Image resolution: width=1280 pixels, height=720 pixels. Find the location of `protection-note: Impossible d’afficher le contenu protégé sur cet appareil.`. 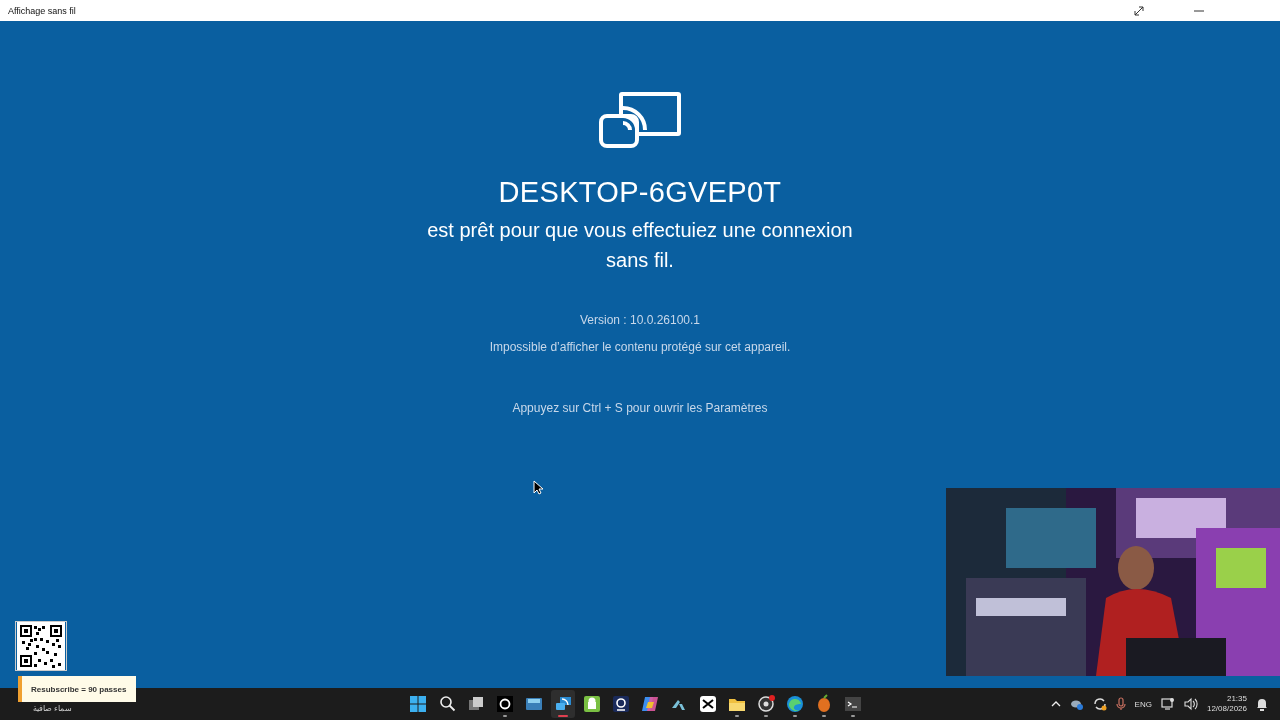

protection-note: Impossible d’afficher le contenu protégé sur cet appareil. is located at coordinates (640, 347).